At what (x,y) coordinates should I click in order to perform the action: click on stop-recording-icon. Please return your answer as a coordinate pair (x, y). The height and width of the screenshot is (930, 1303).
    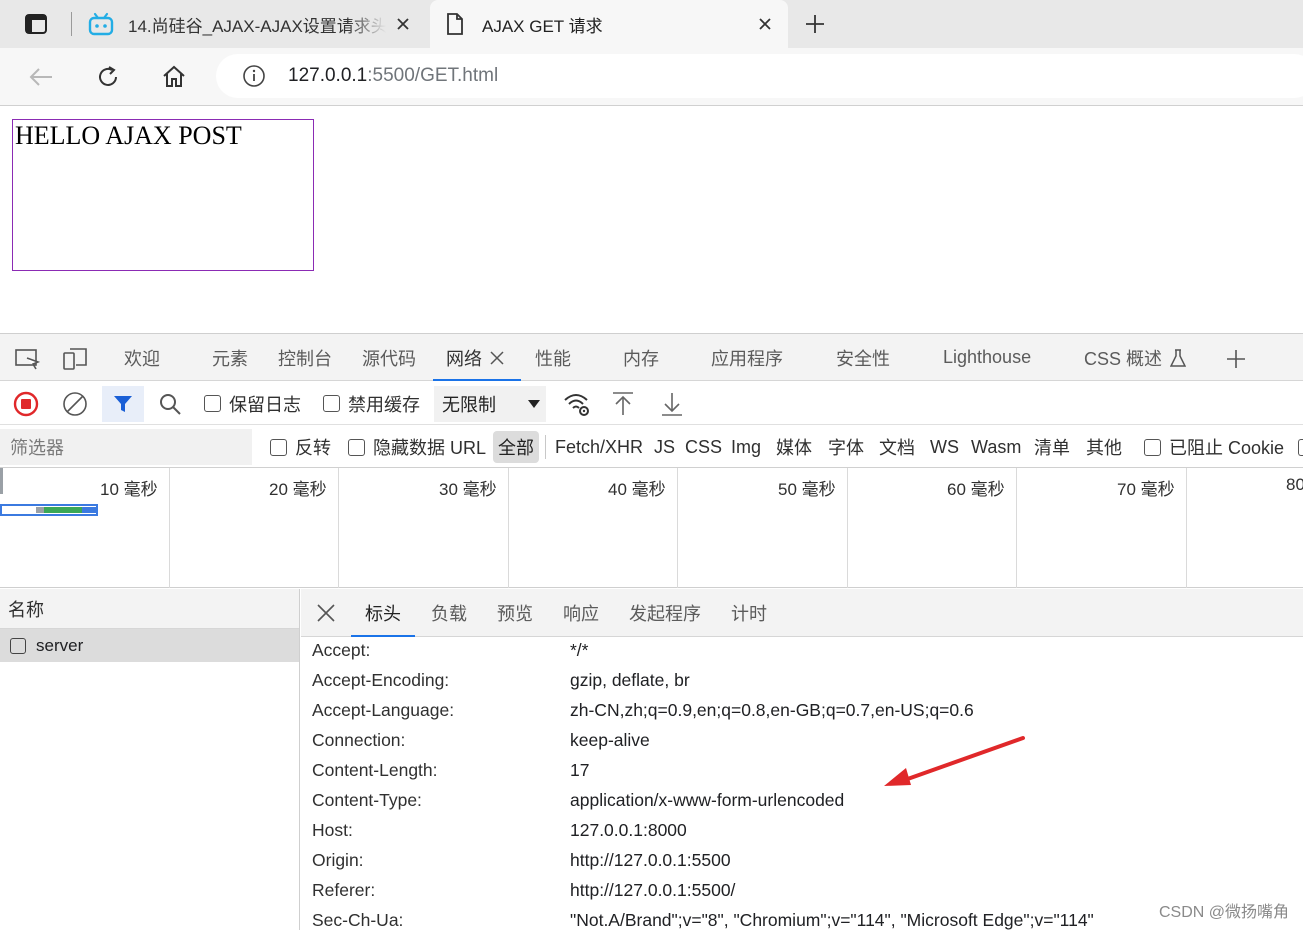
    Looking at the image, I should click on (26, 403).